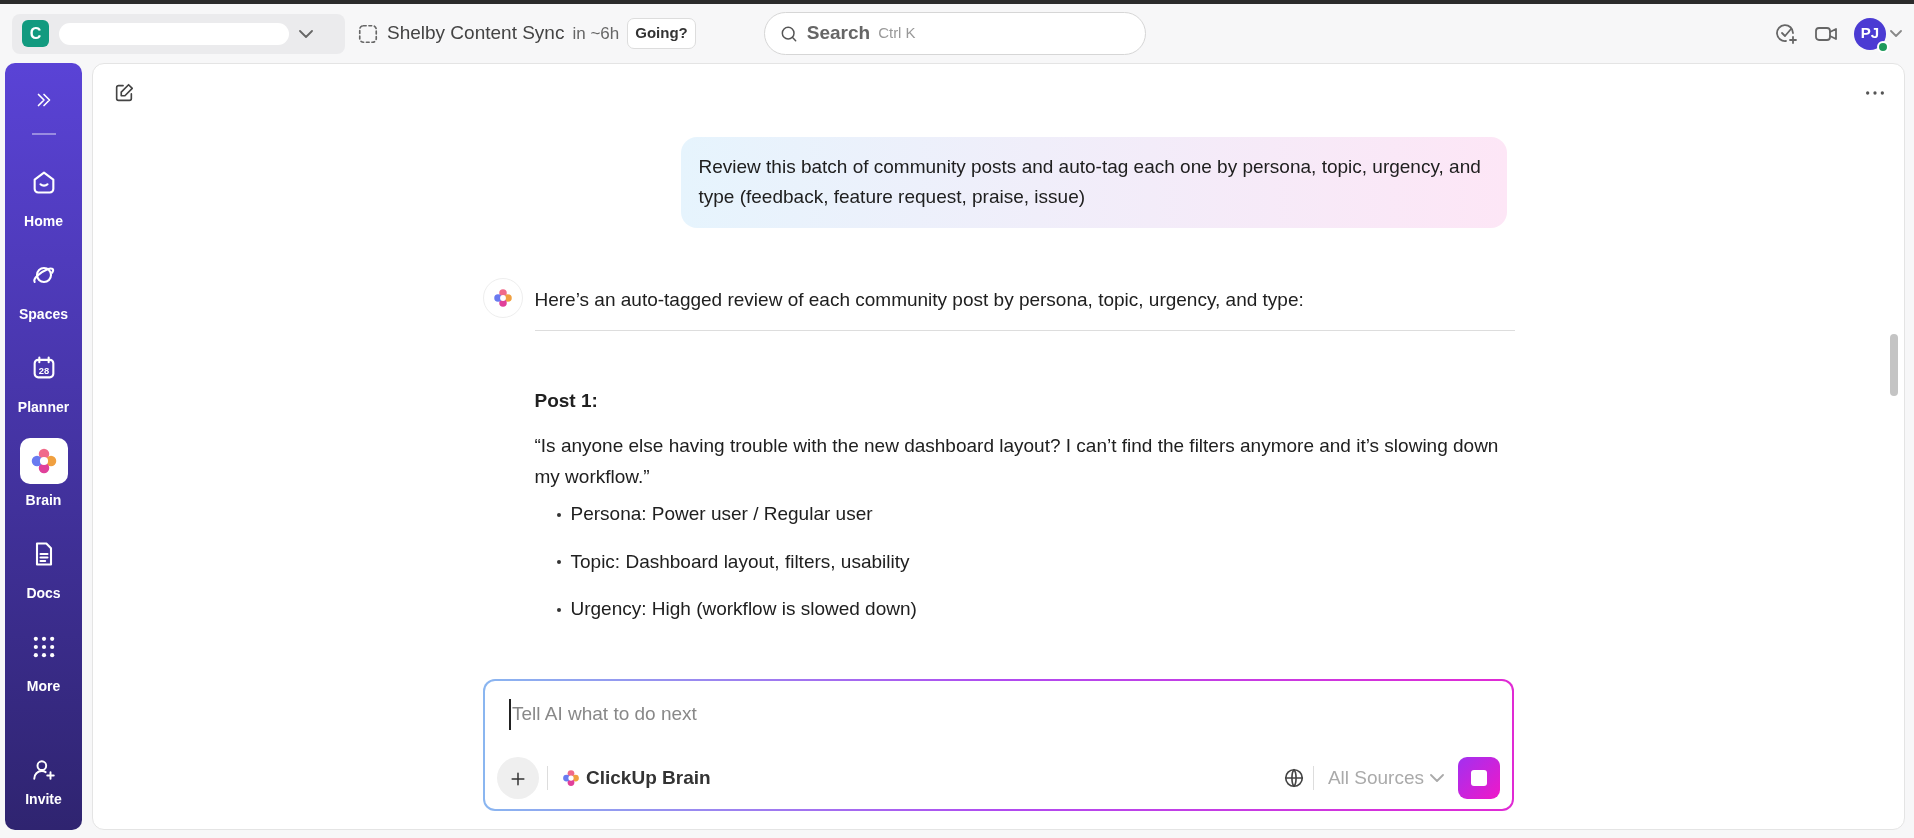 The width and height of the screenshot is (1914, 838). I want to click on check-plus-icon, so click(1786, 33).